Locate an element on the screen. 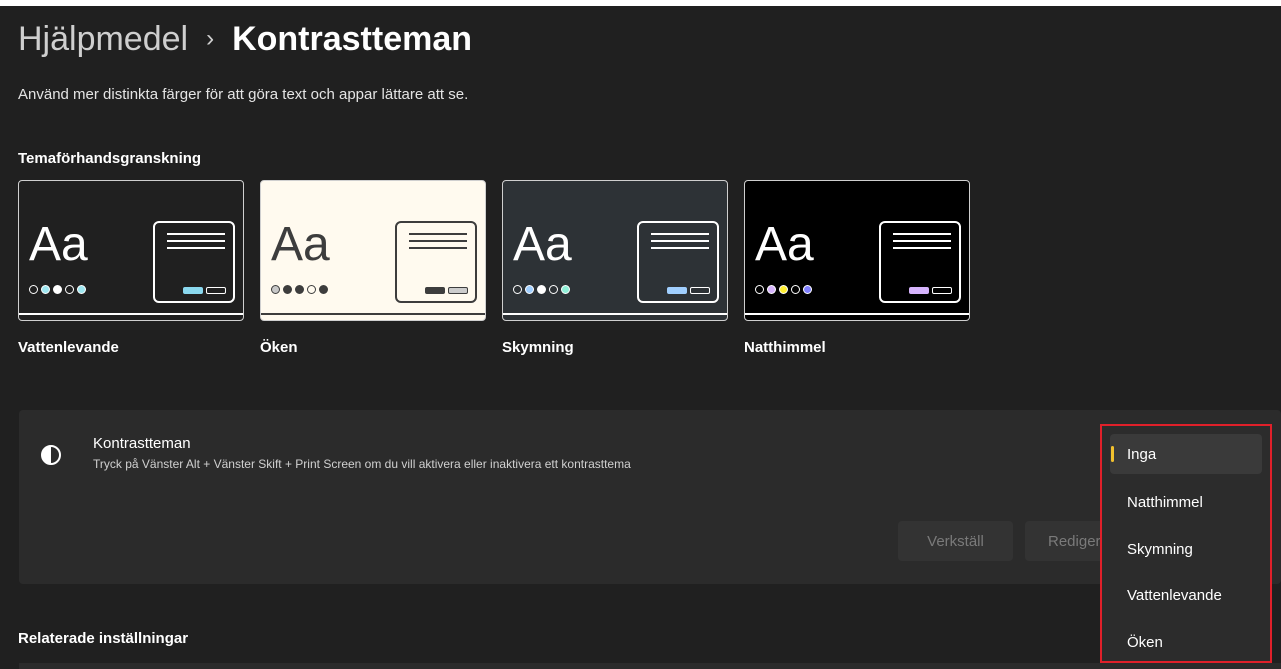 The image size is (1281, 669). related-settings-heading: Relaterade inställningar is located at coordinates (103, 638).